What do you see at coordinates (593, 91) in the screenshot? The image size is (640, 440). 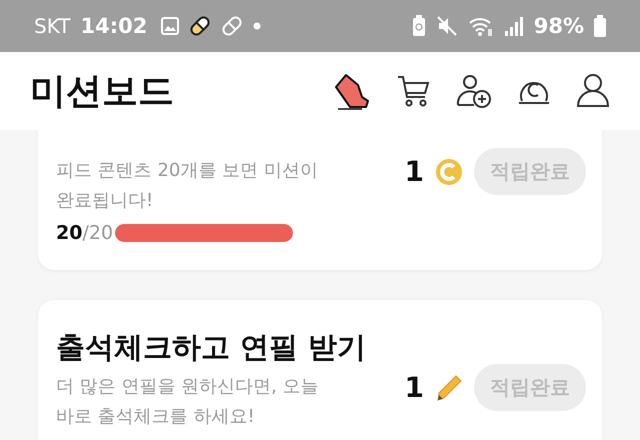 I see `user-icon` at bounding box center [593, 91].